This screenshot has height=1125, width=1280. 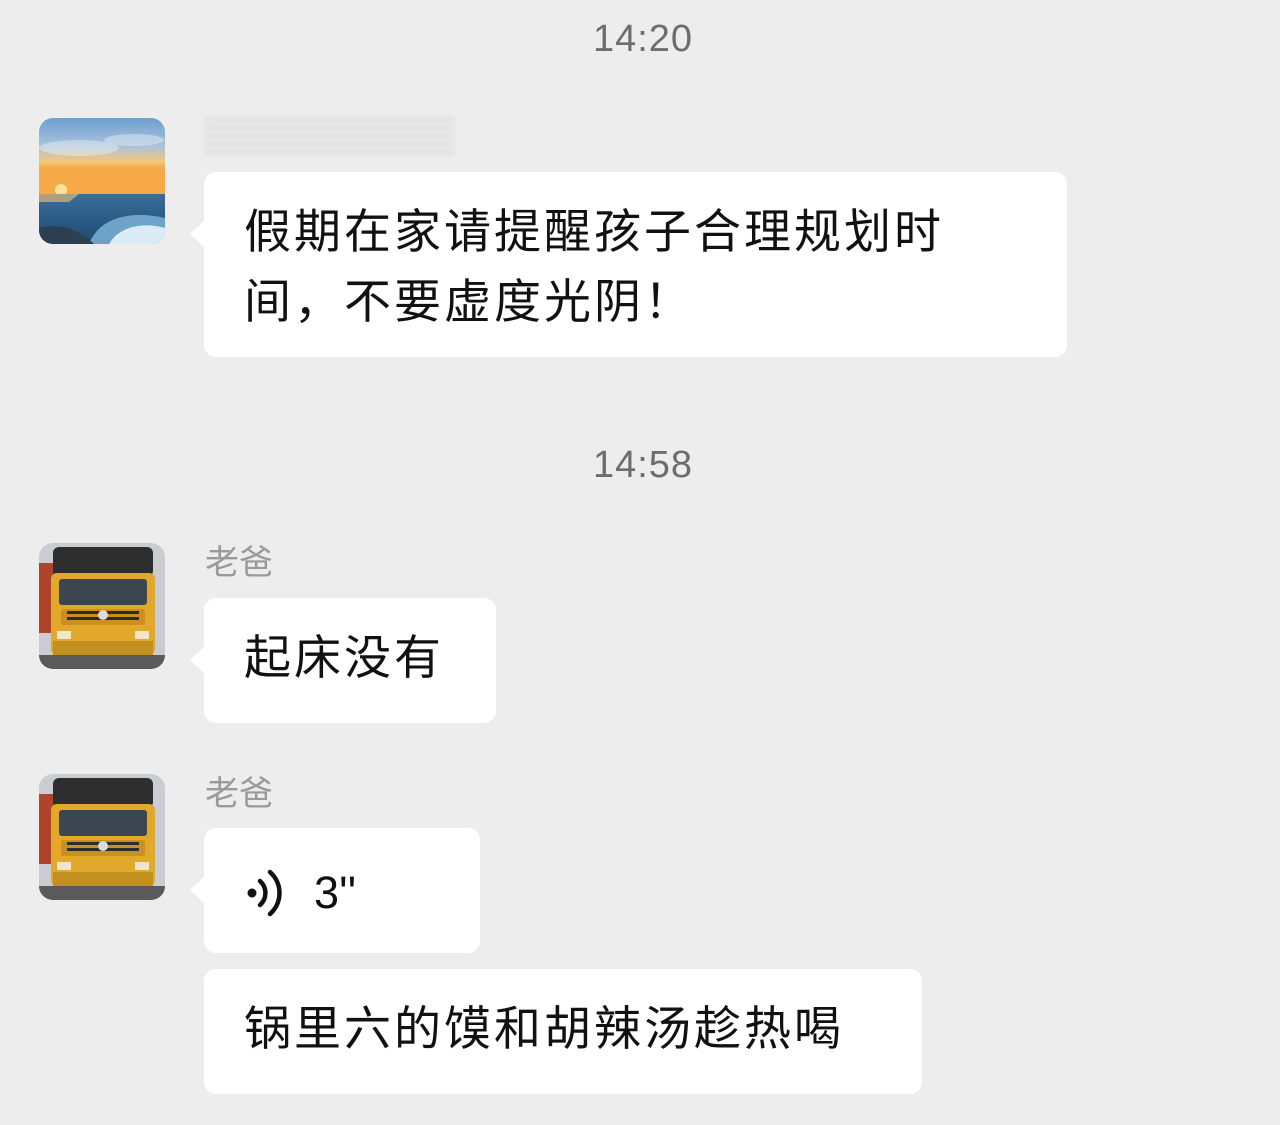 I want to click on message-text: 锅里六的馍和胡辣汤趁热喝, so click(x=544, y=1029).